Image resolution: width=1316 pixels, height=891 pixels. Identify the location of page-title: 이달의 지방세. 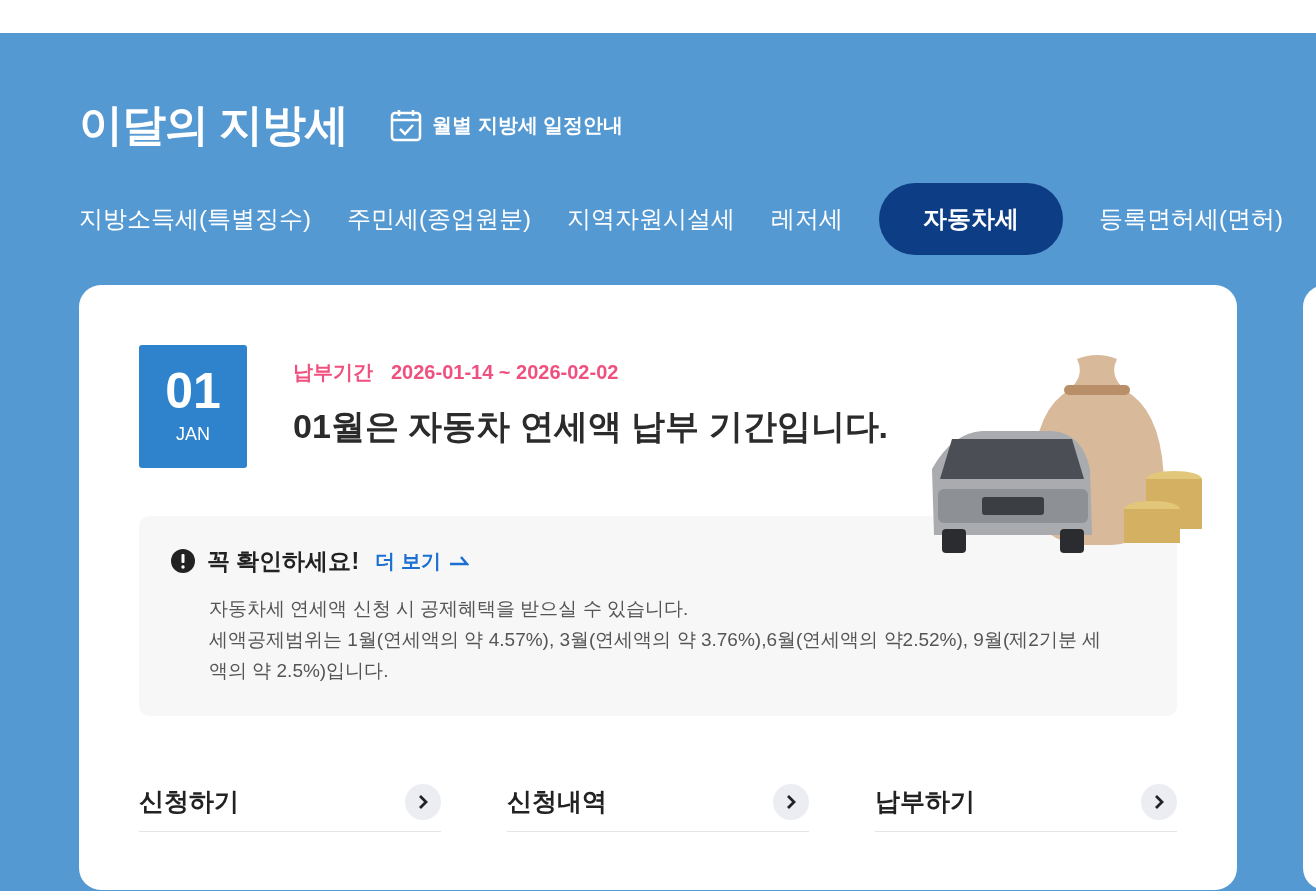
(214, 125).